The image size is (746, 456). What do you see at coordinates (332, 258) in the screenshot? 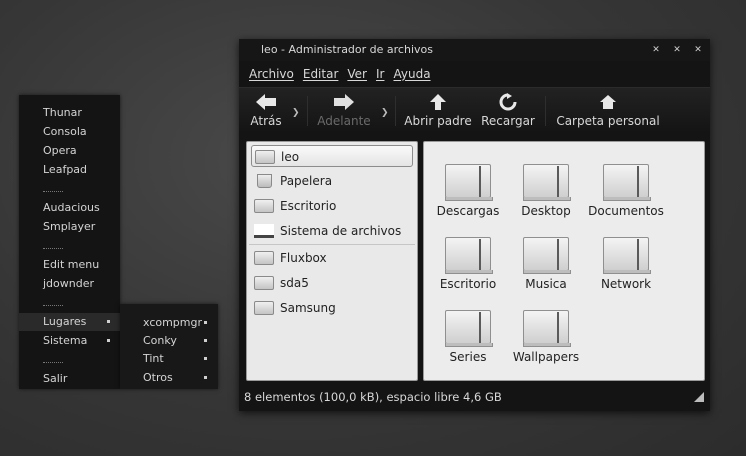
I see `place-fluxbox: Fluxbox` at bounding box center [332, 258].